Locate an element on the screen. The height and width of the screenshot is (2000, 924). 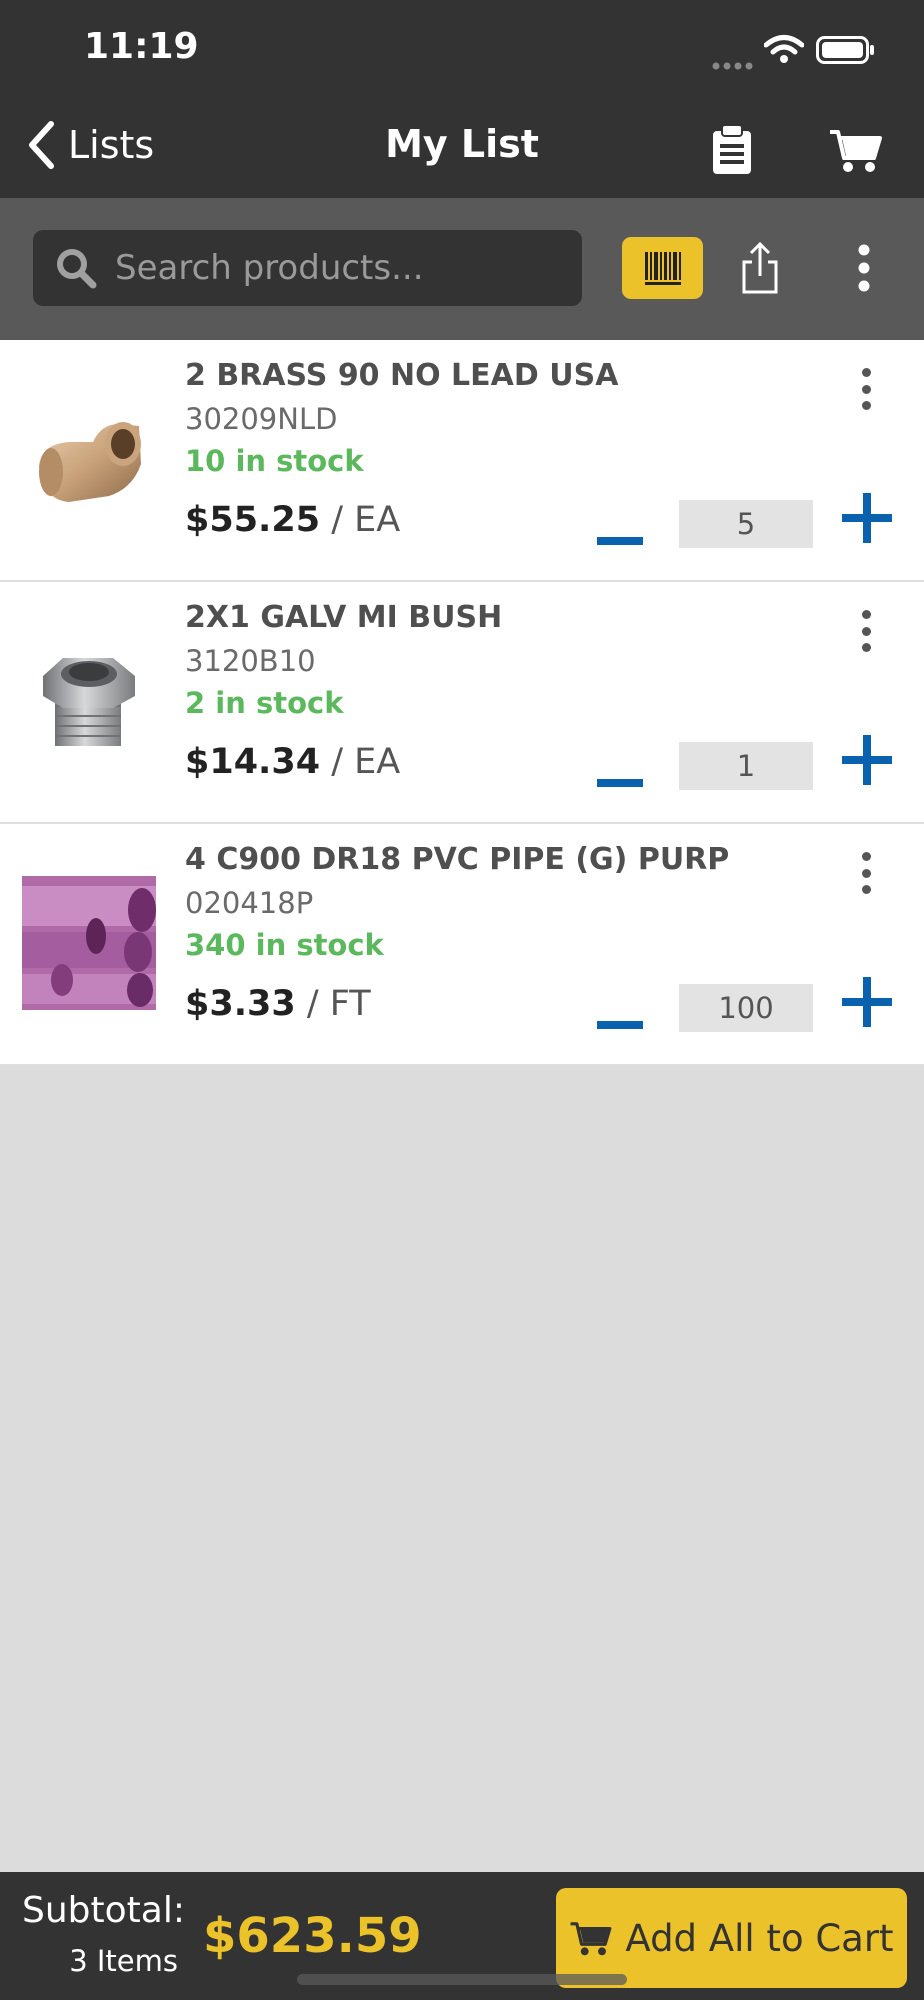
barcode-icon is located at coordinates (662, 268).